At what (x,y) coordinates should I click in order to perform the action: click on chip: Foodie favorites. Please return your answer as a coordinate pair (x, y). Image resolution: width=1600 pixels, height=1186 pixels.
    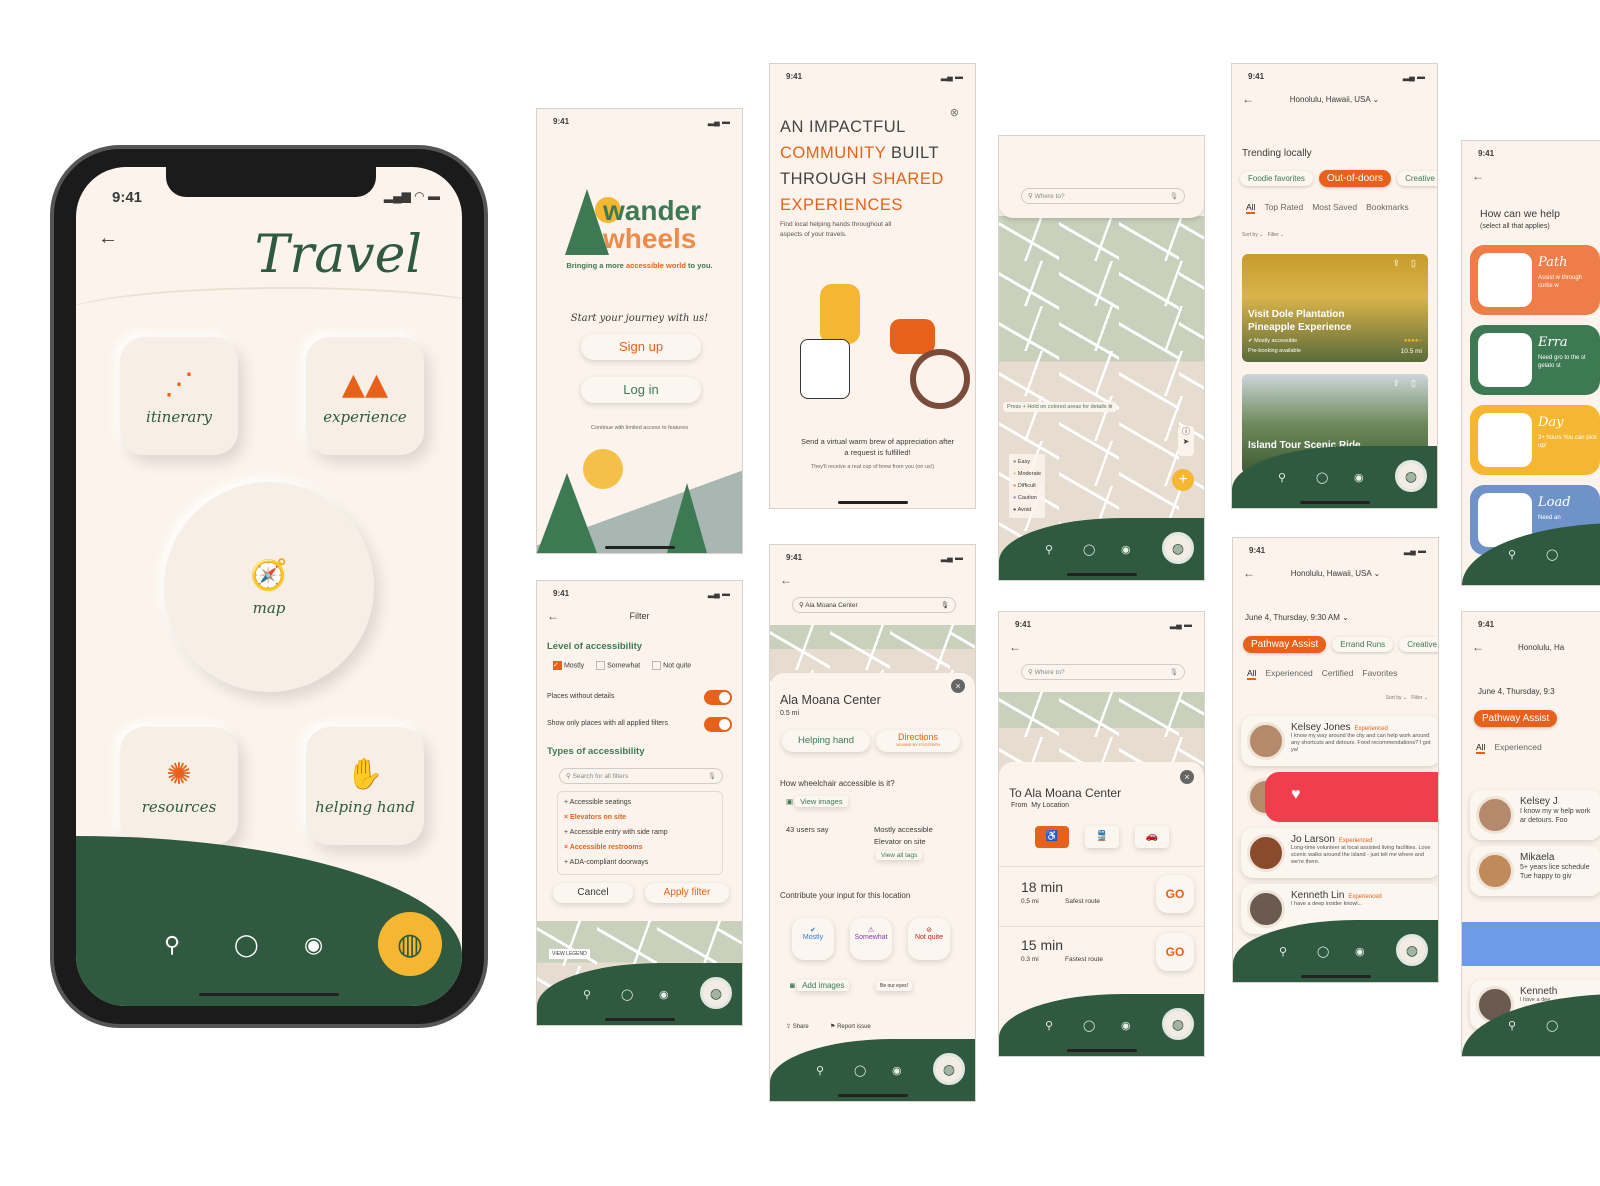
    Looking at the image, I should click on (1276, 178).